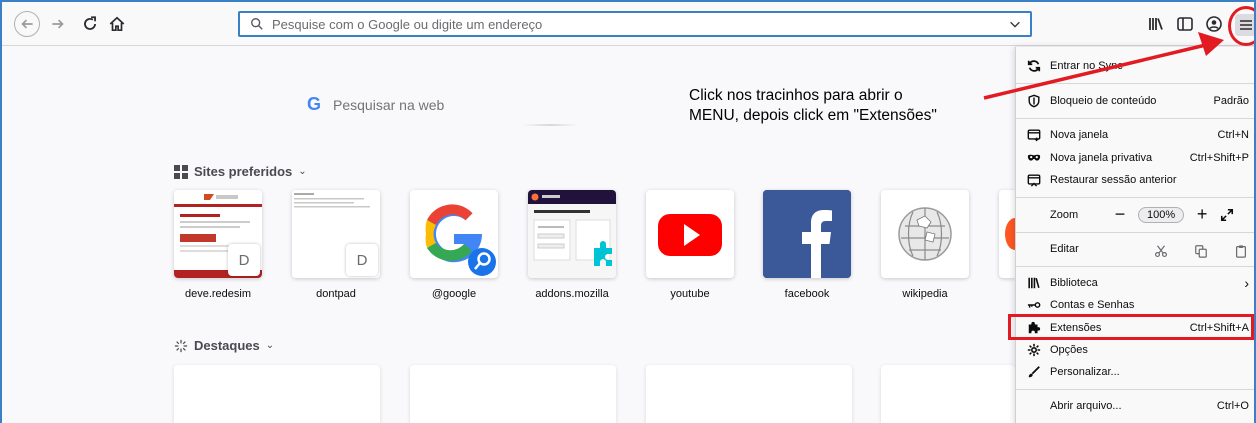  I want to click on web-search-box: G Pesquisar na web, so click(375, 104).